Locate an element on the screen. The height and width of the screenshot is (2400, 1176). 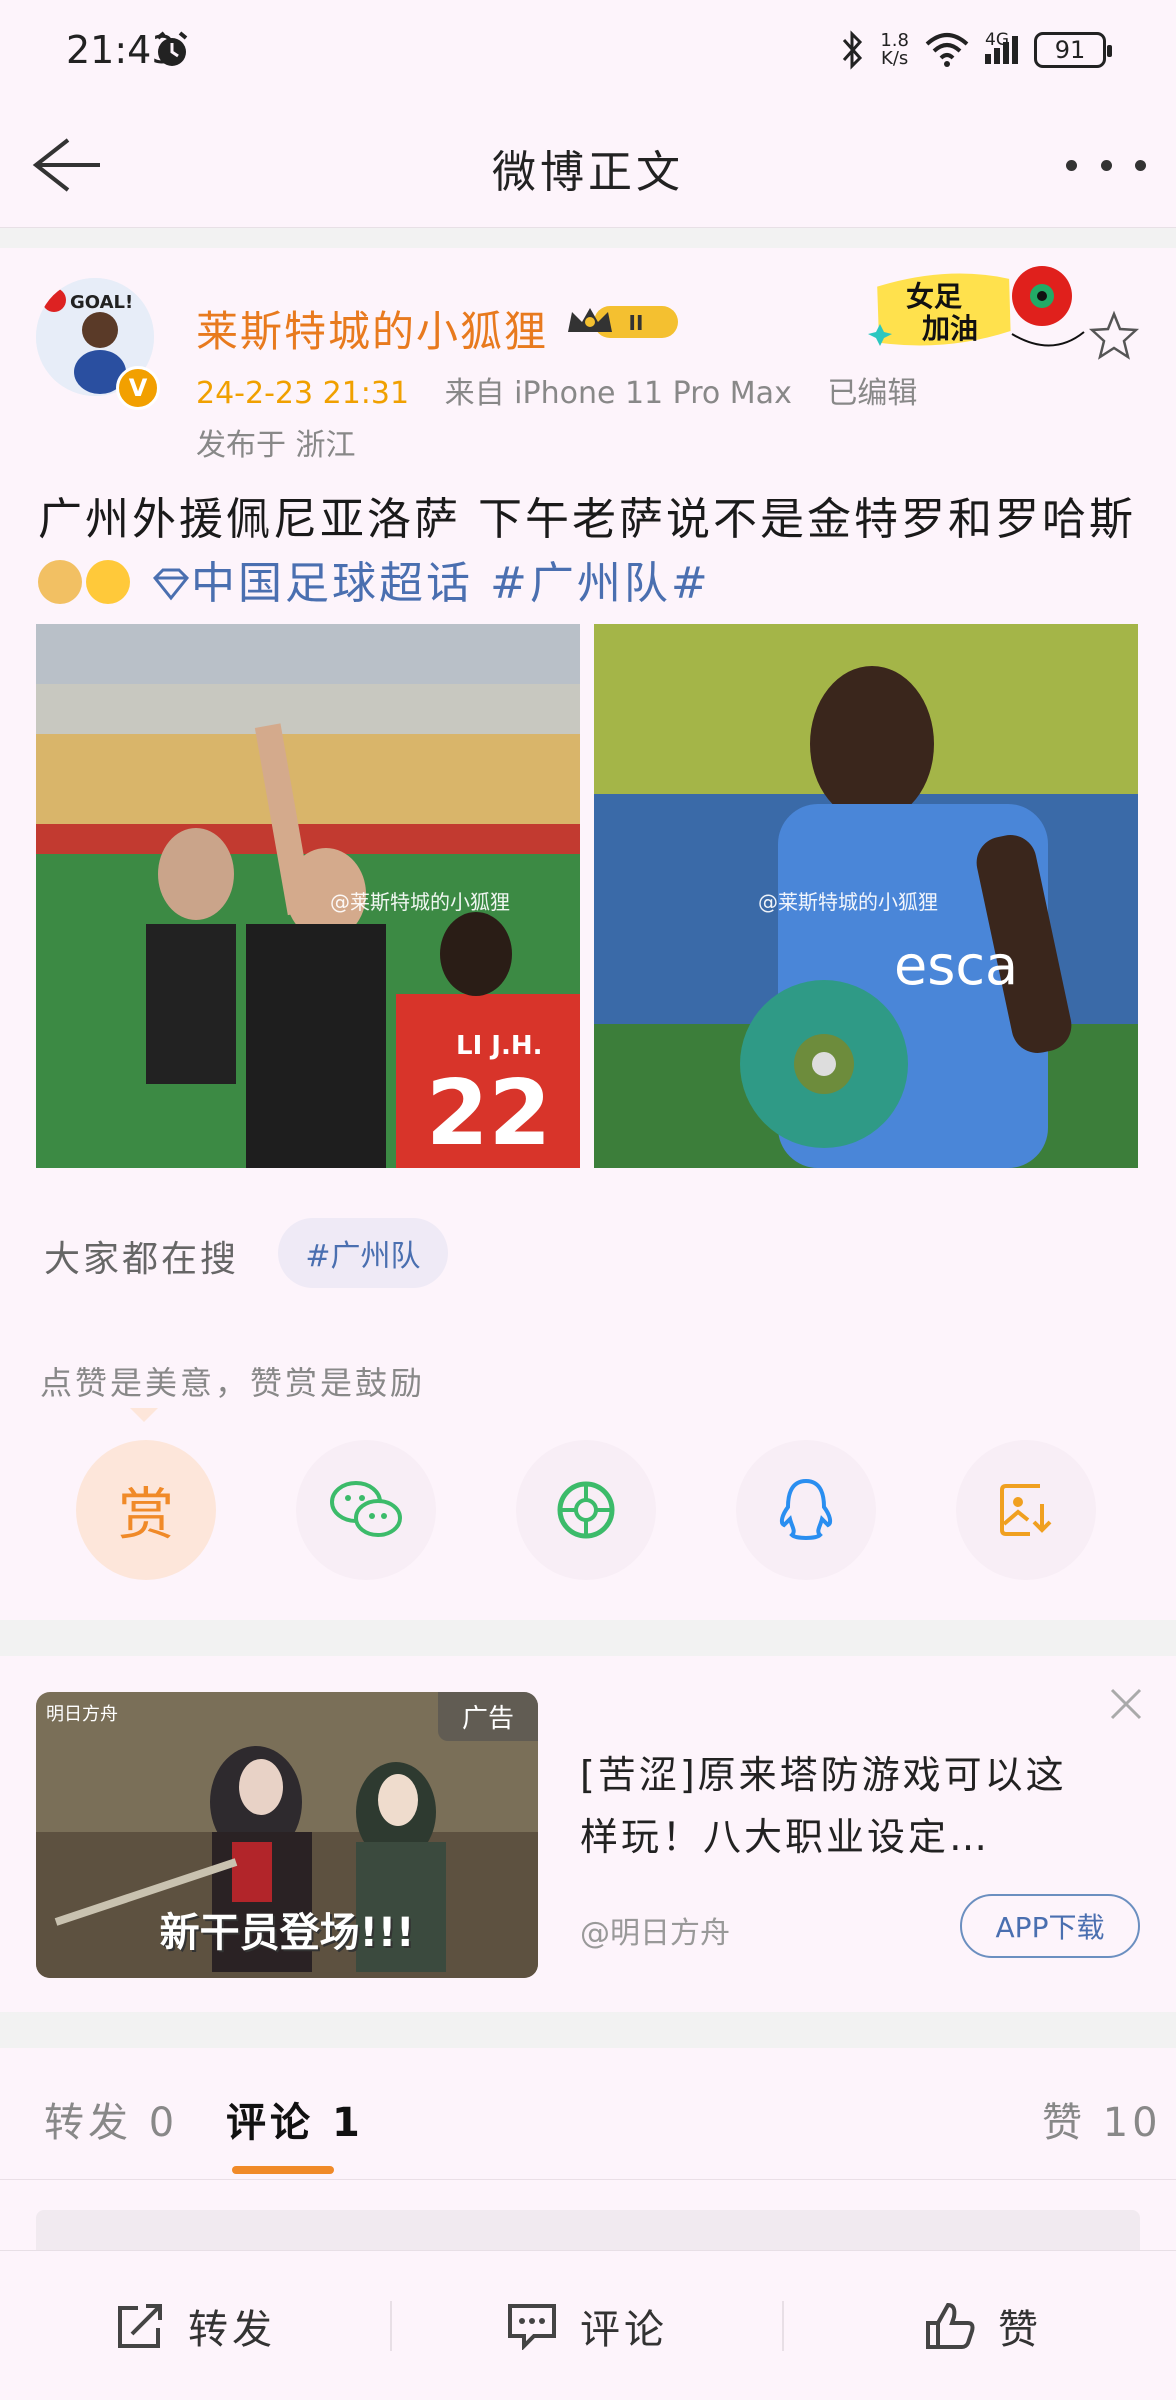
reward-pointer is located at coordinates (144, 1415).